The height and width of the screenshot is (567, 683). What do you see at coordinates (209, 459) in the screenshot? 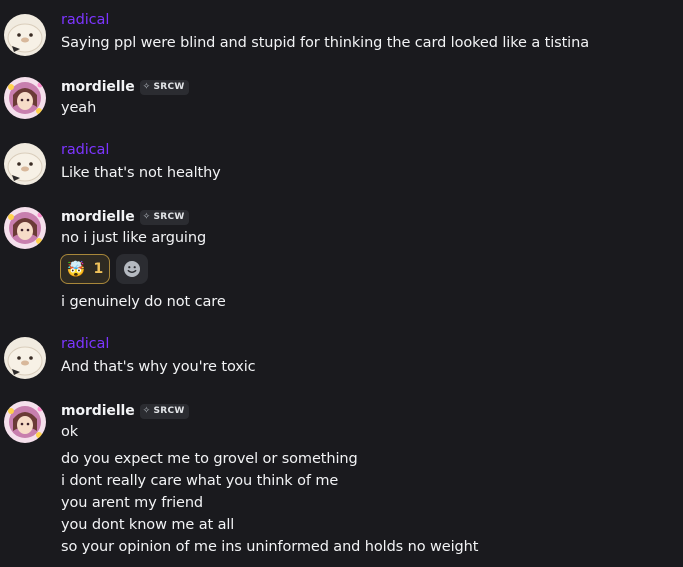
I see `message-text: do you expect me to grovel or something` at bounding box center [209, 459].